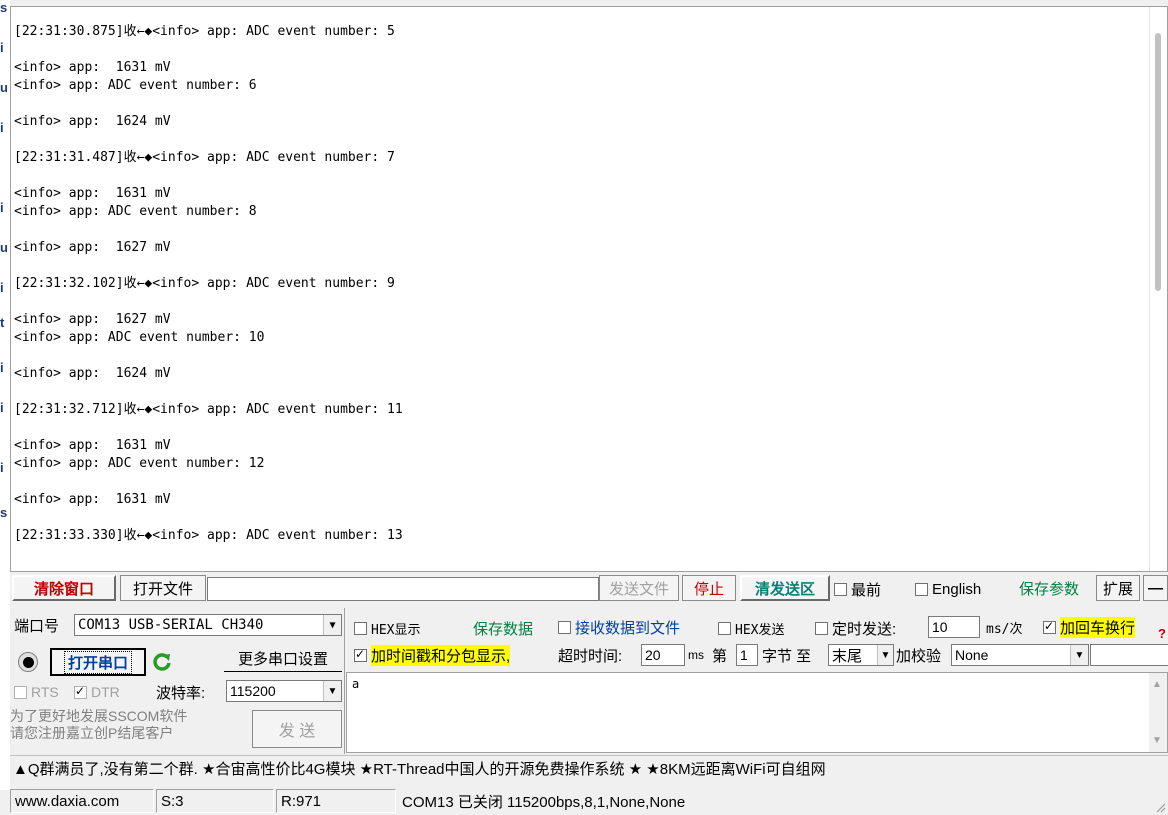 The image size is (1168, 815). Describe the element at coordinates (1049, 588) in the screenshot. I see `save-params-button: 保存参数` at that location.